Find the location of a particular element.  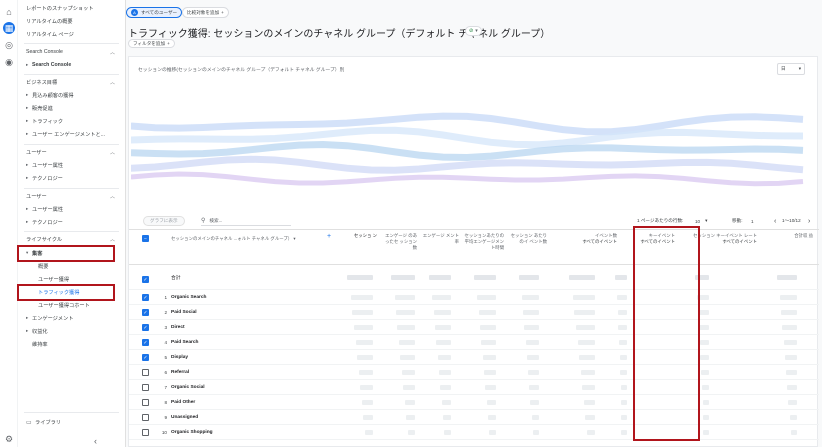

table-row: ✓ 1 Organic Search is located at coordinates (474, 297).